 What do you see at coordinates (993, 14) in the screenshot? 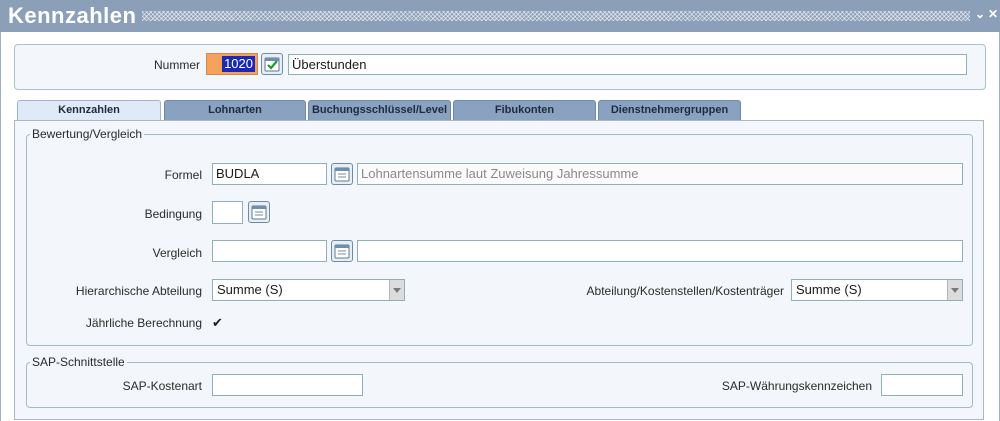
I see `close-icon: ✕` at bounding box center [993, 14].